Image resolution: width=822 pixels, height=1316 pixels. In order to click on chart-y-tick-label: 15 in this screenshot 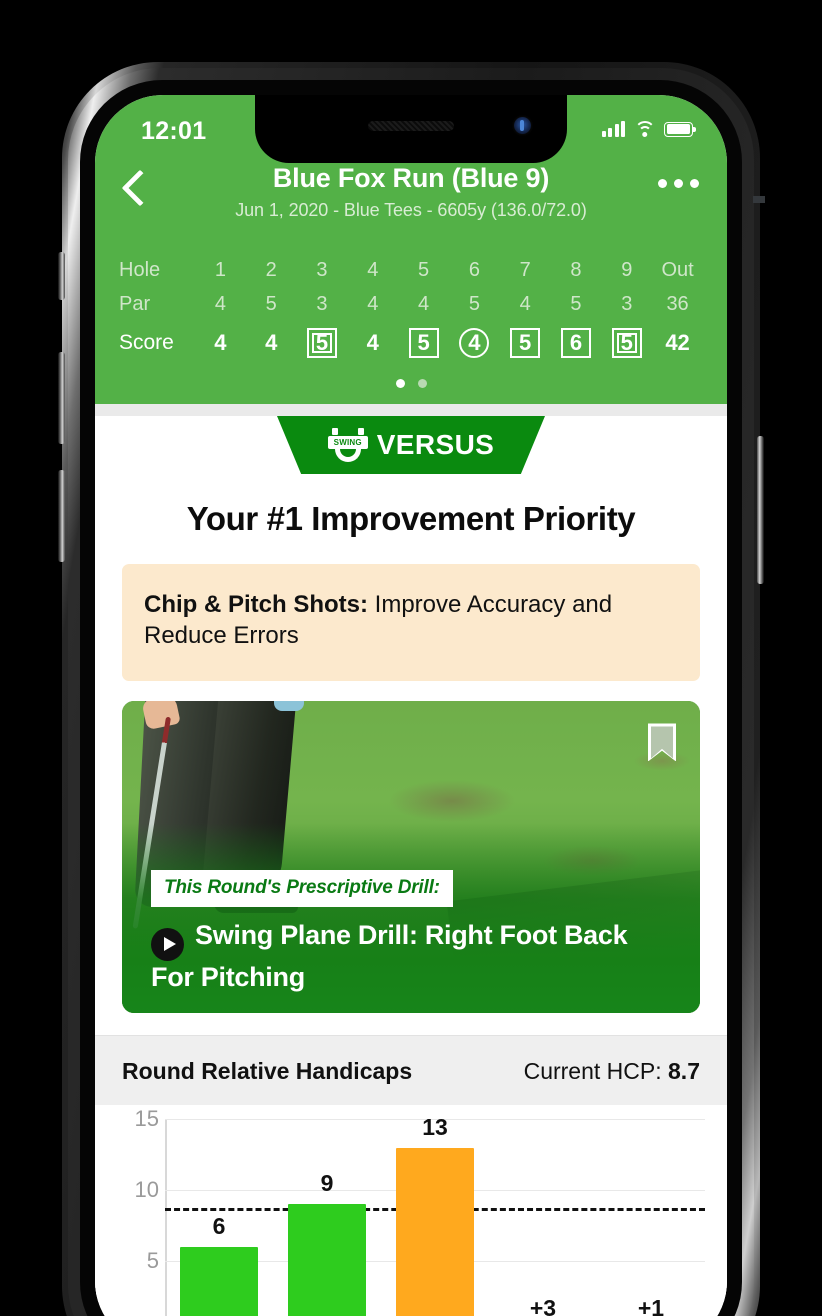, I will do `click(146, 1119)`.